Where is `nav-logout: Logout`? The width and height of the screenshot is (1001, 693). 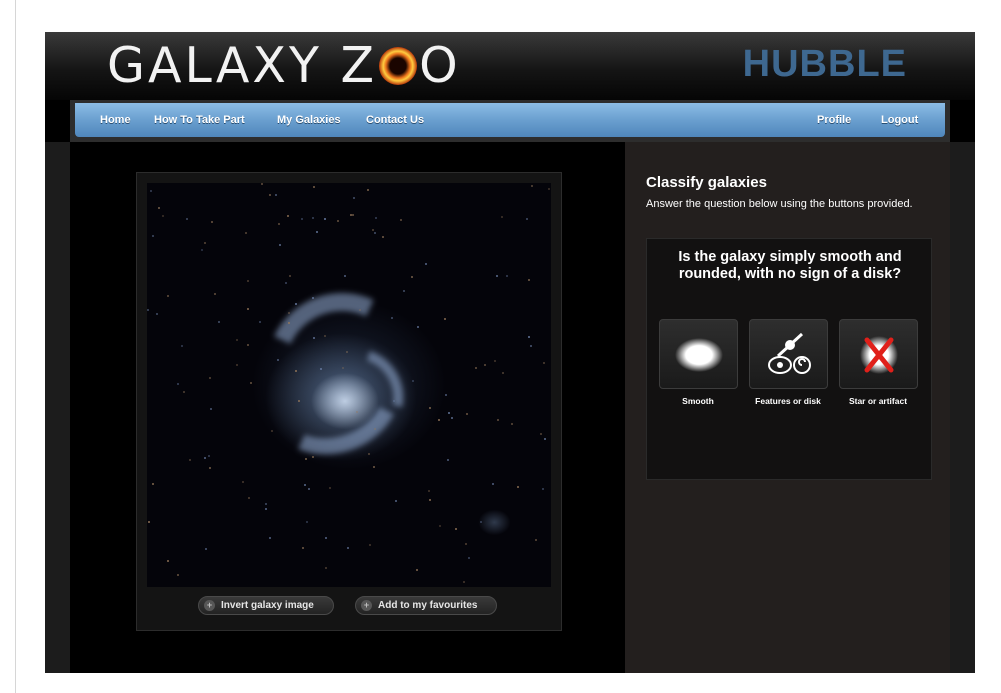
nav-logout: Logout is located at coordinates (899, 120).